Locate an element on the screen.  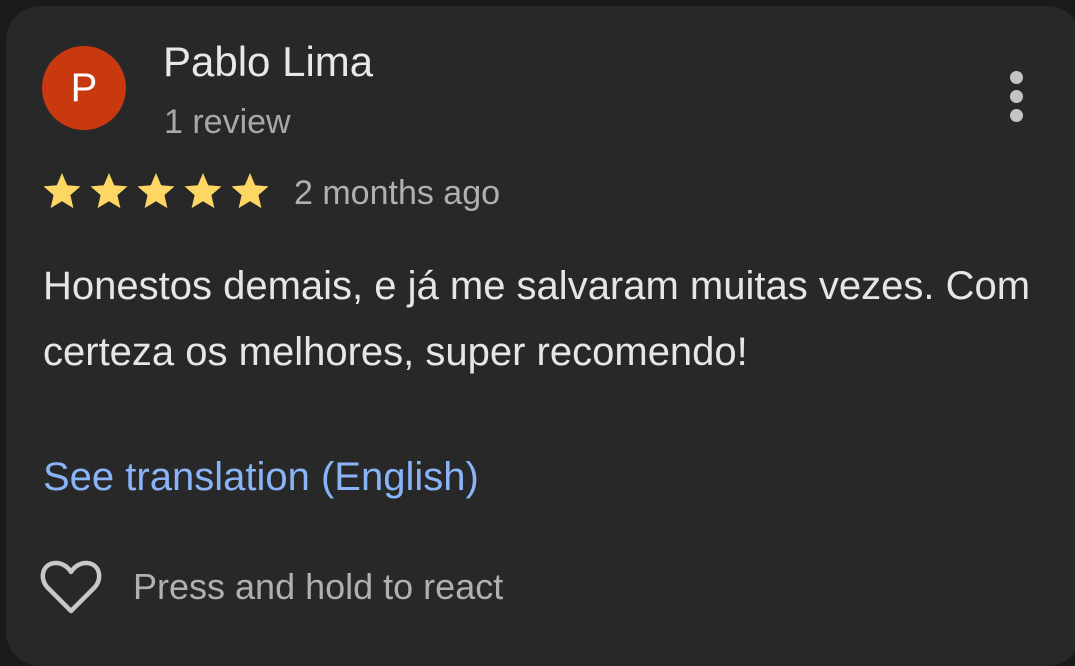
heart-outline-icon is located at coordinates (71, 587).